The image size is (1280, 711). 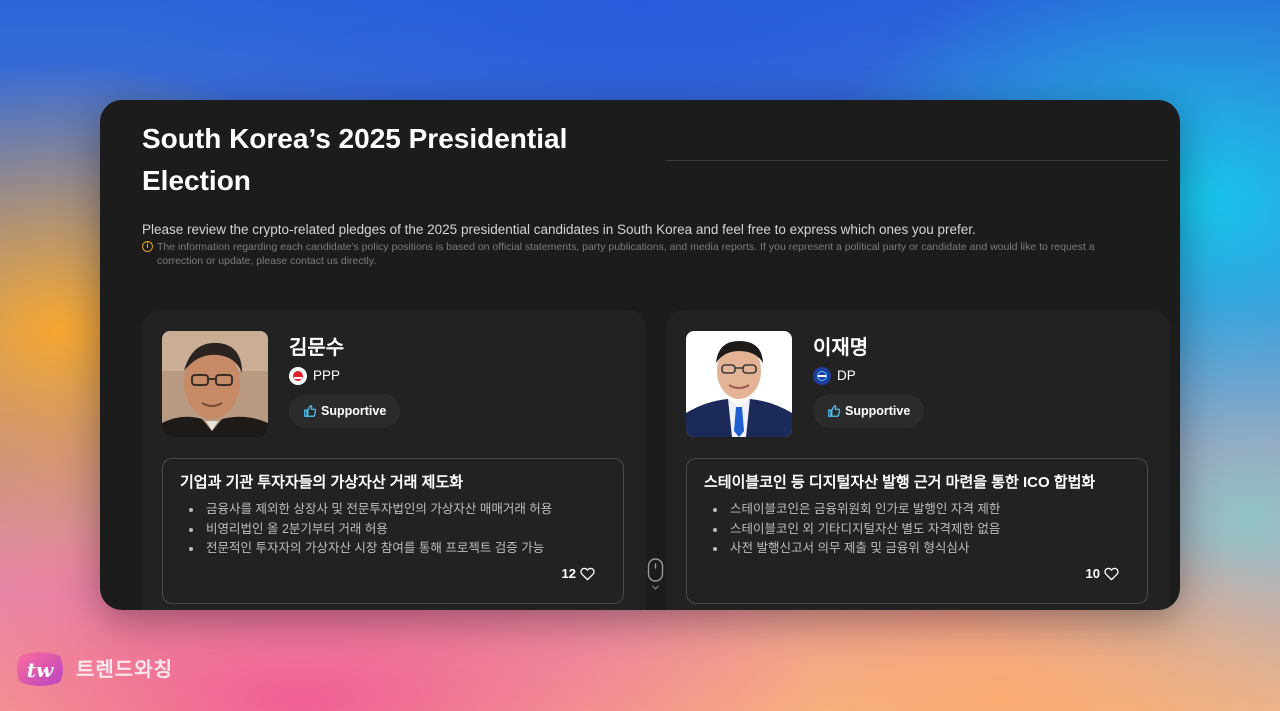 I want to click on like-count: 10, so click(x=1092, y=573).